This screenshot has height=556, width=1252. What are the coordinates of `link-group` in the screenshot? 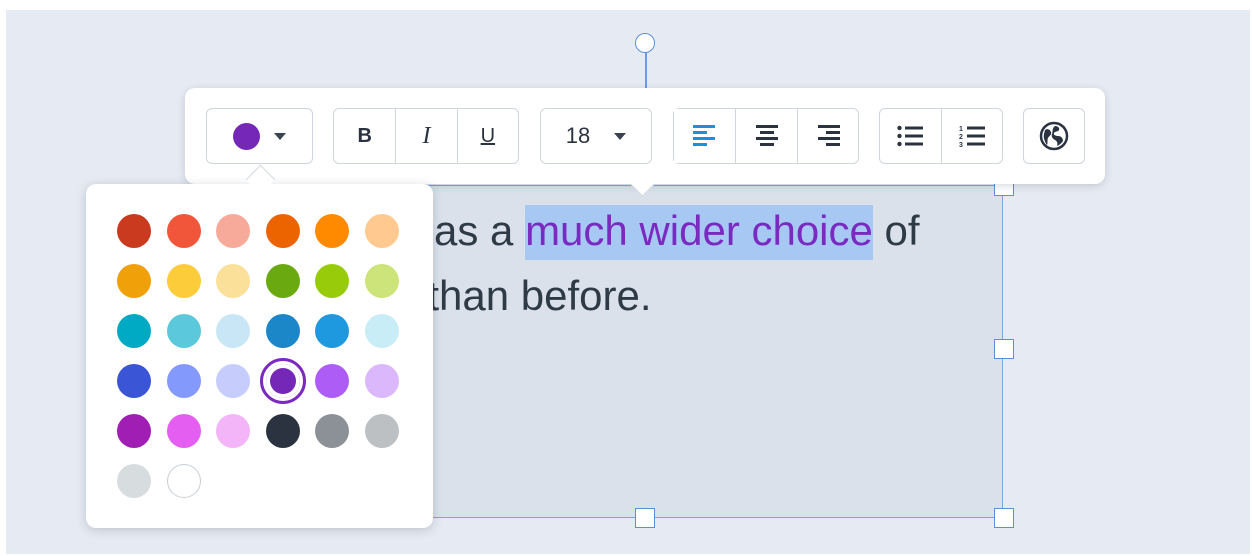 It's located at (1054, 136).